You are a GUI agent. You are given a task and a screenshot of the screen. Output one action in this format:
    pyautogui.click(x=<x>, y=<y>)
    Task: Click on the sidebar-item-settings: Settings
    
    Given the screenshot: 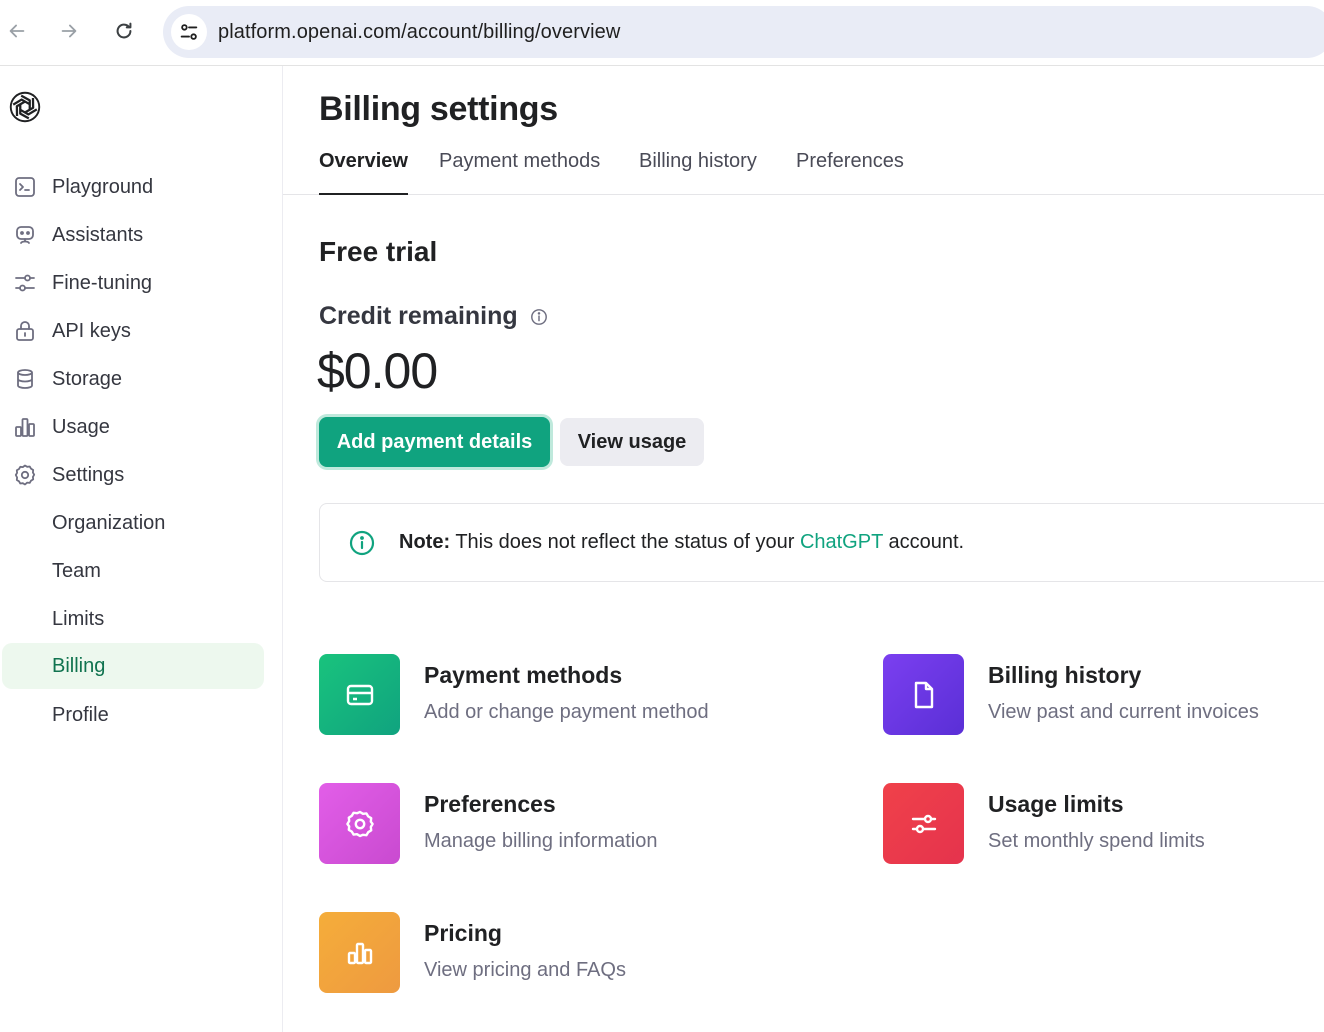 What is the action you would take?
    pyautogui.click(x=133, y=475)
    